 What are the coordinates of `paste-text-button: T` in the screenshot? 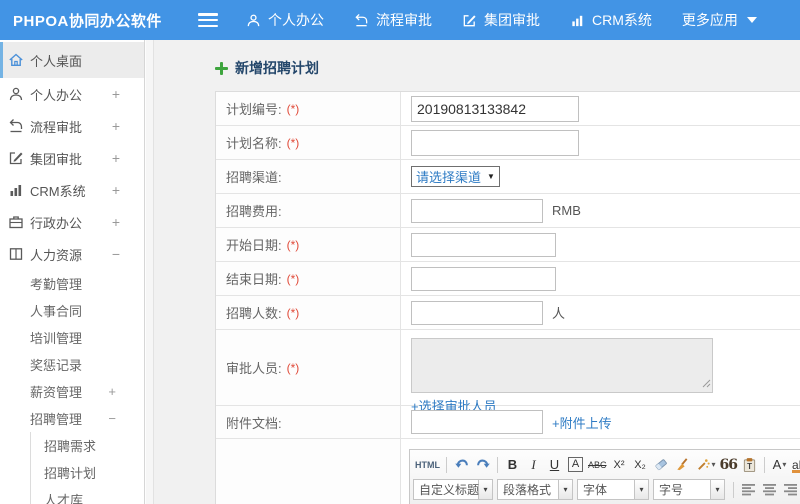 It's located at (749, 464).